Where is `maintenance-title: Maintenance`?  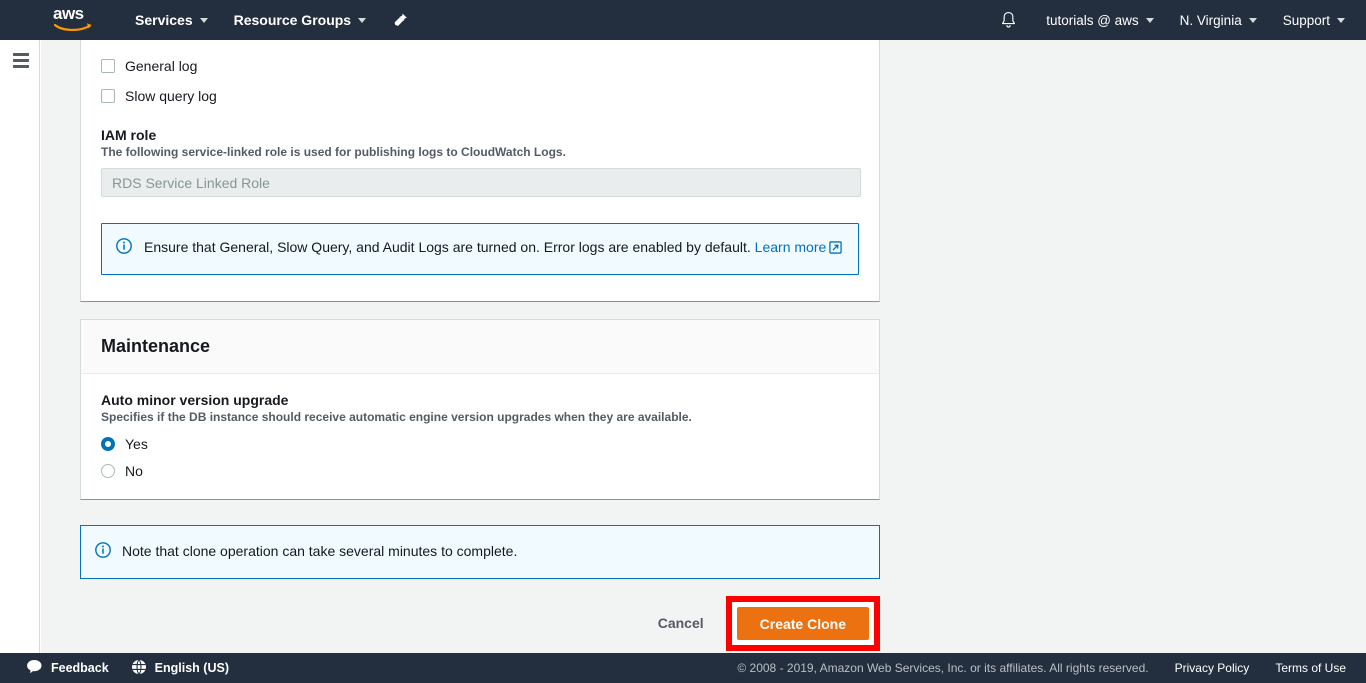
maintenance-title: Maintenance is located at coordinates (156, 346).